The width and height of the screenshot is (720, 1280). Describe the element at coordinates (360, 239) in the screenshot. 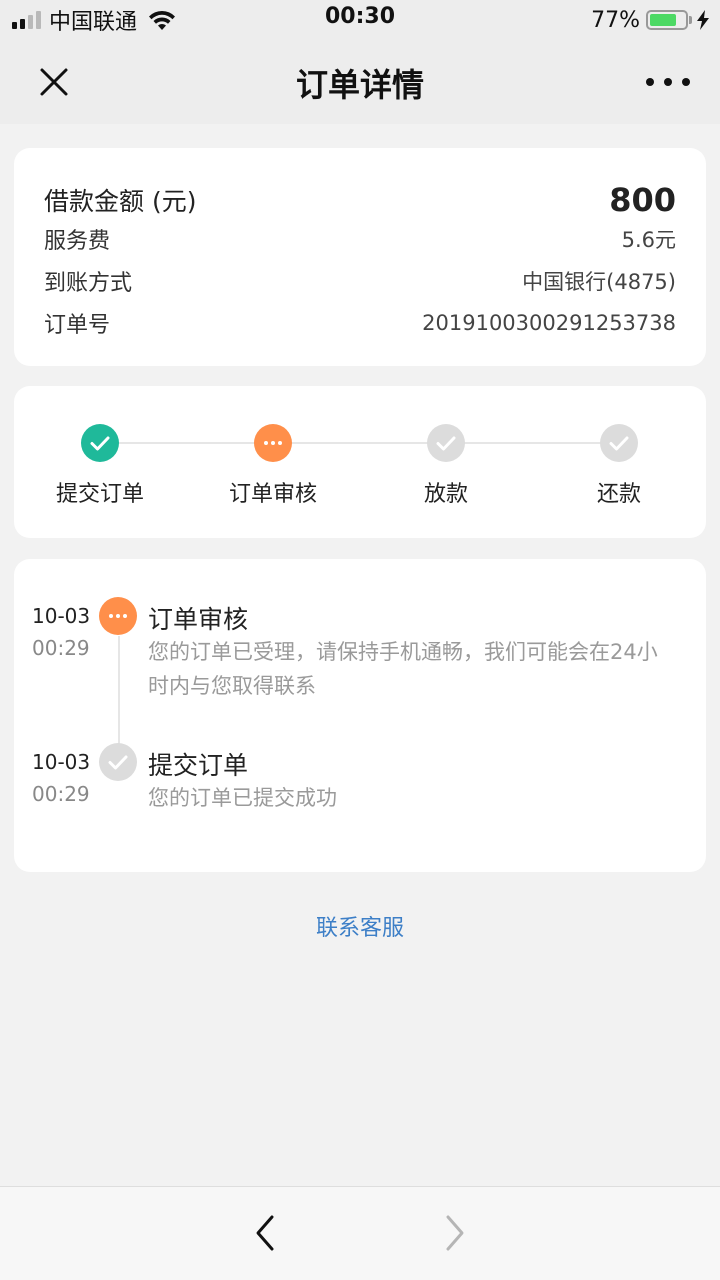

I see `fee-row: 服务费 5.6元` at that location.